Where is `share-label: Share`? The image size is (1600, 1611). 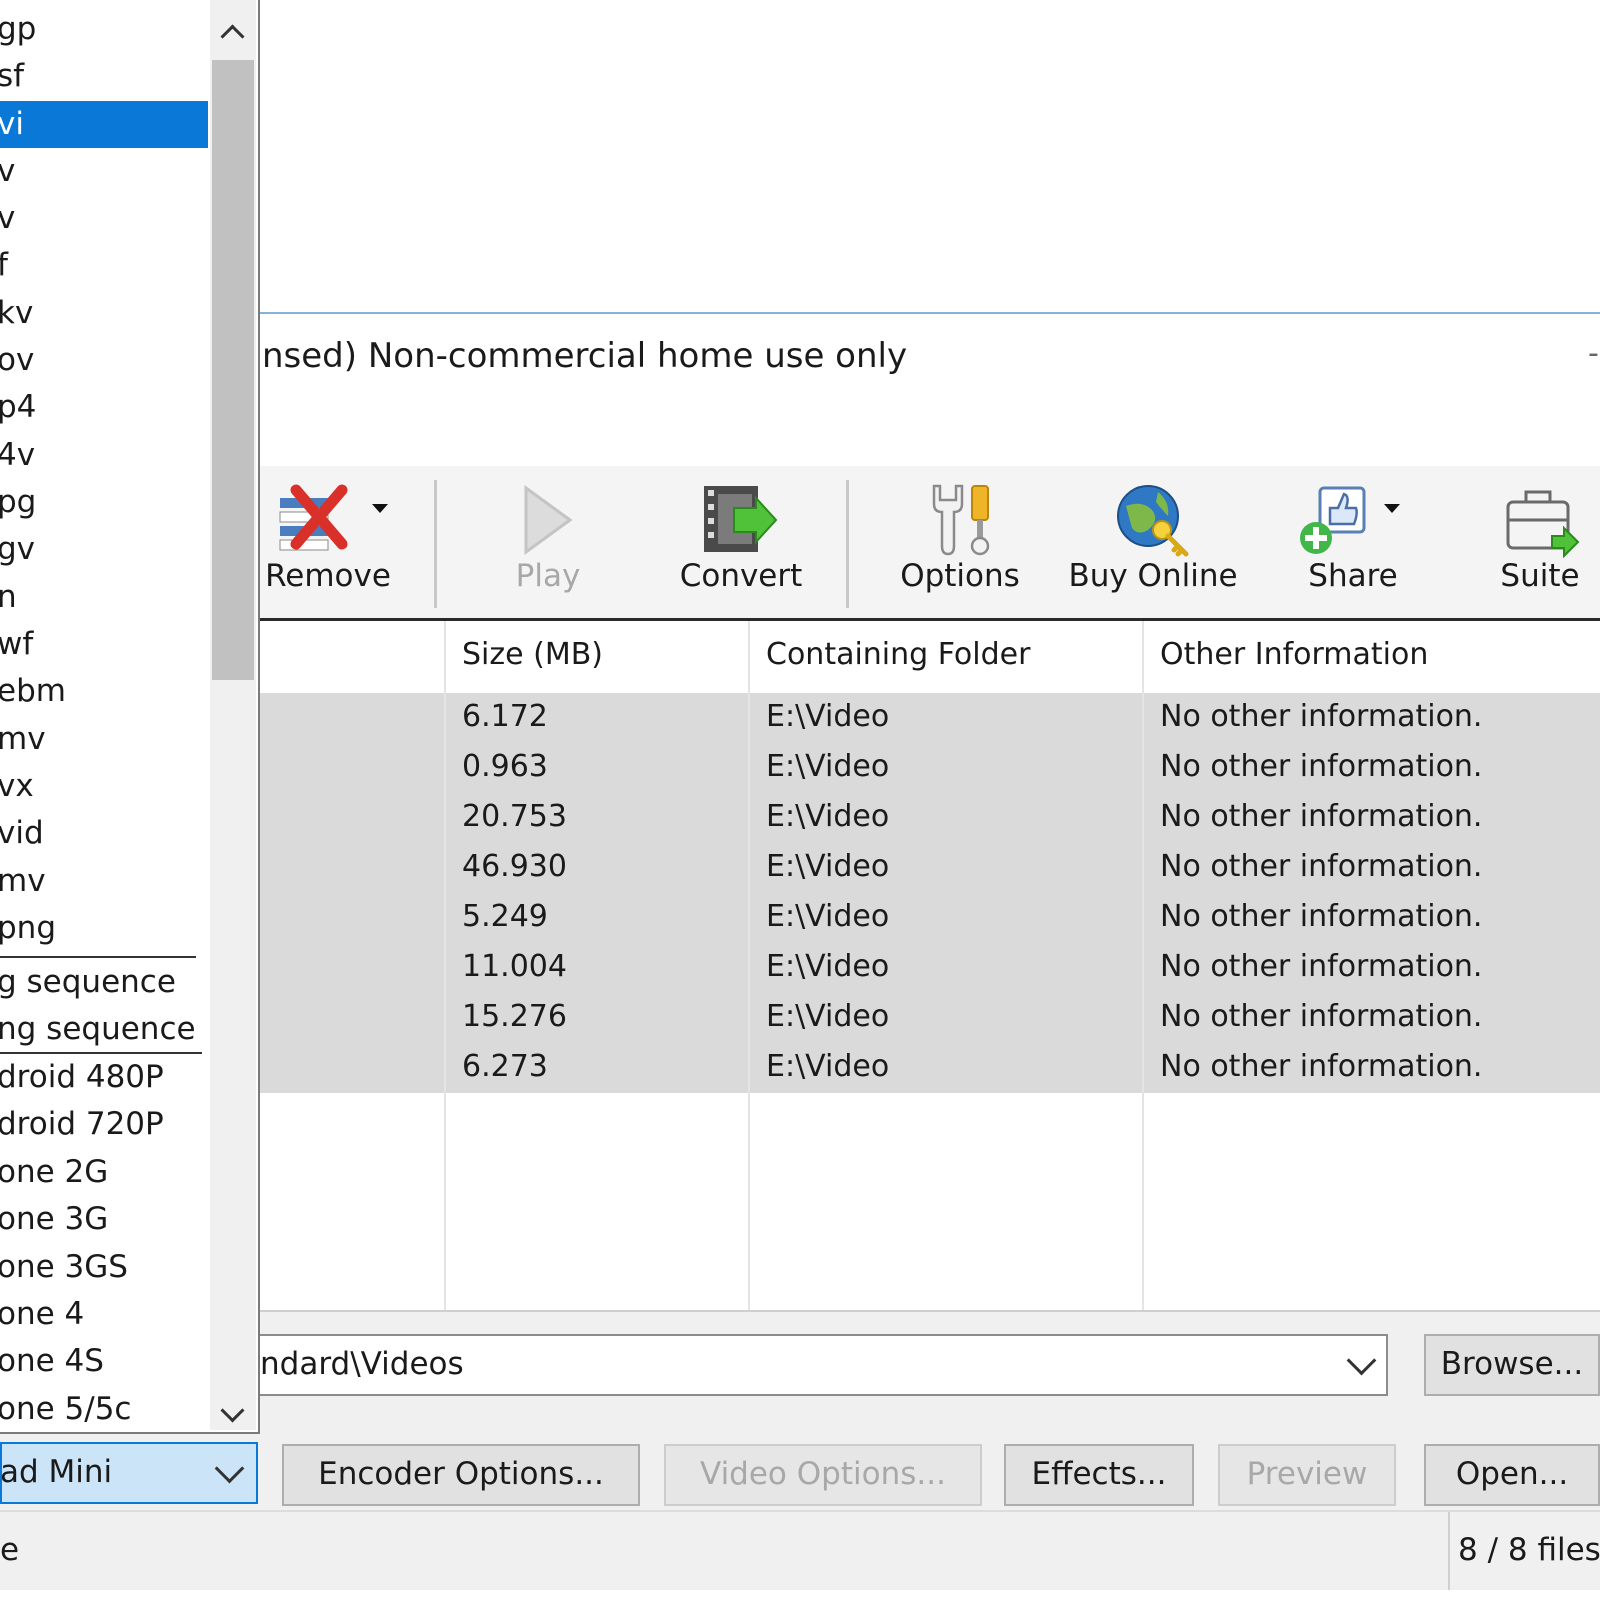
share-label: Share is located at coordinates (1353, 576).